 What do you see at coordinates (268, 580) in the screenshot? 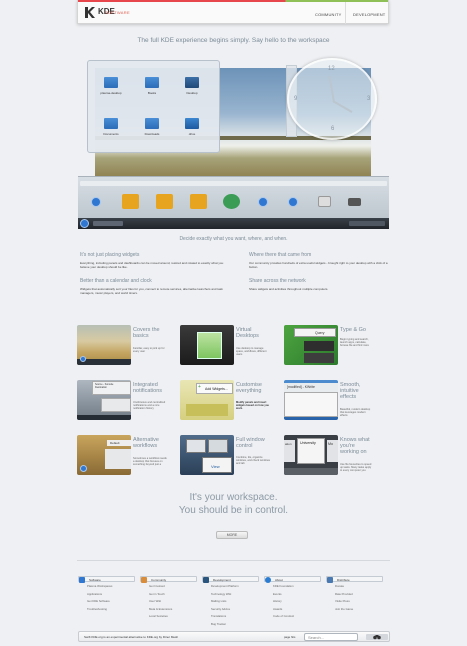
I see `about-icon` at bounding box center [268, 580].